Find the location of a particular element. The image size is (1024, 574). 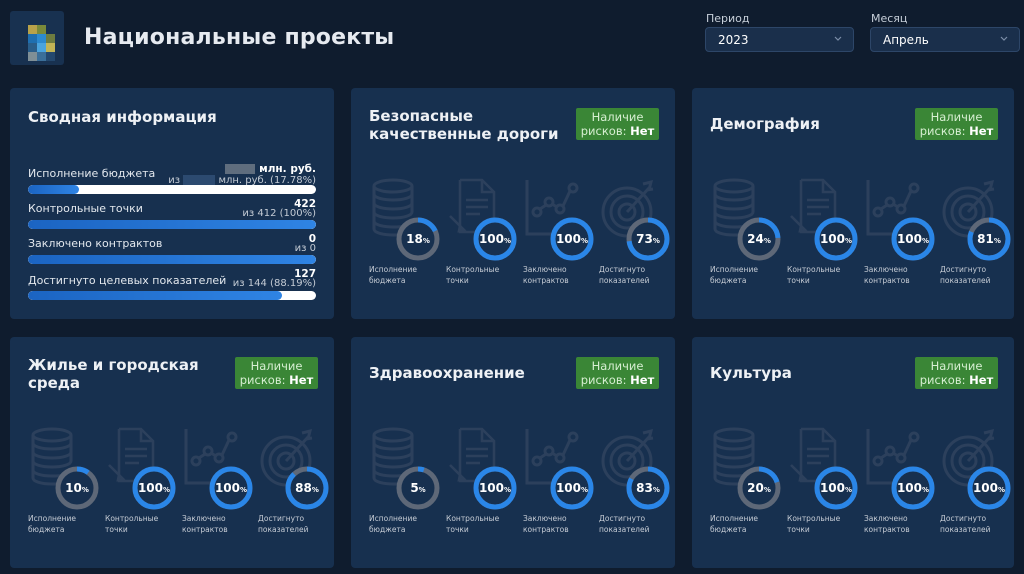

project-title-line: Культура is located at coordinates (751, 373).